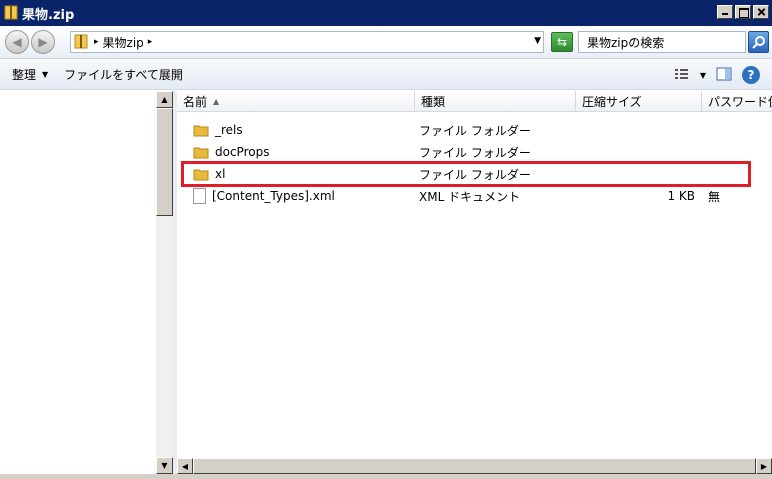 The image size is (772, 479). What do you see at coordinates (24, 75) in the screenshot?
I see `organize-label: 整理` at bounding box center [24, 75].